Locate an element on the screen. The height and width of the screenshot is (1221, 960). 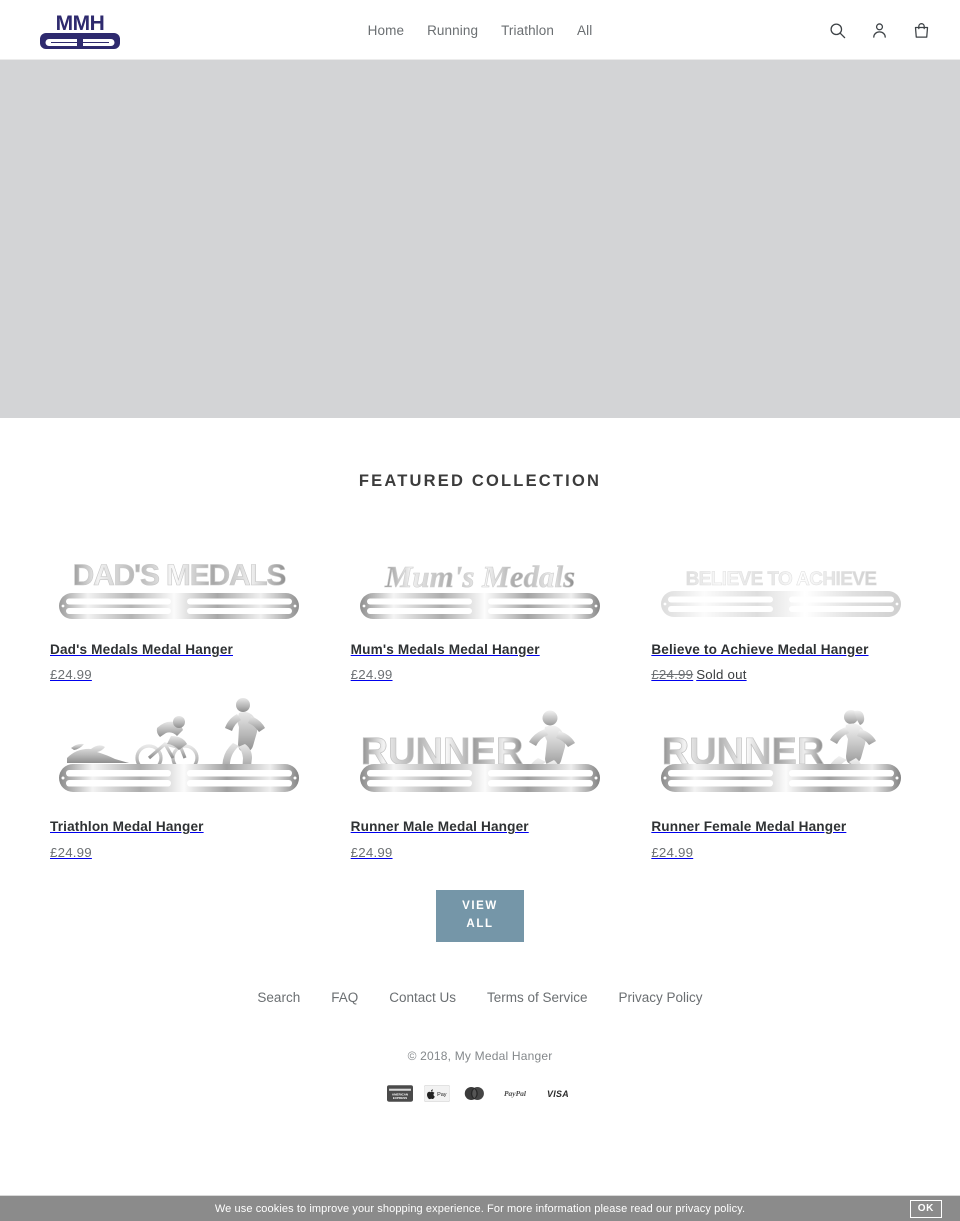
svg-text: BELIEVE TO ACHIEVE is located at coordinates (780, 579).